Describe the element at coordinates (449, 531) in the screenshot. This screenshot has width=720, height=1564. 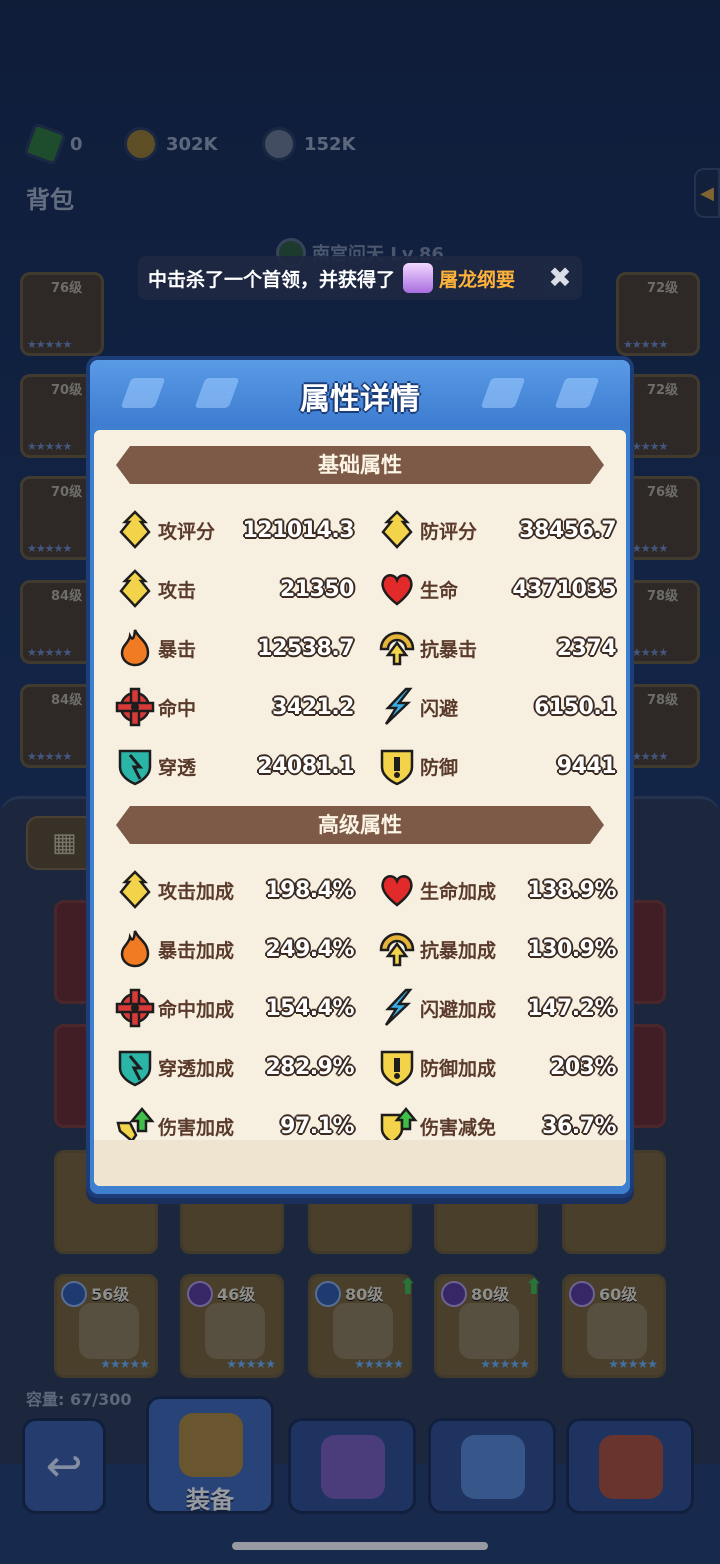
I see `stat-label: 防评分` at that location.